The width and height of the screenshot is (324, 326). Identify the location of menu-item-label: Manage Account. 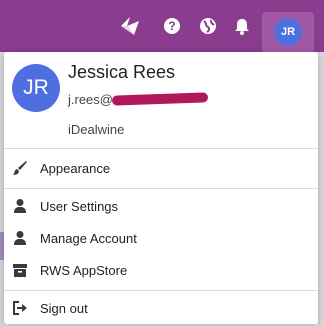
(88, 238).